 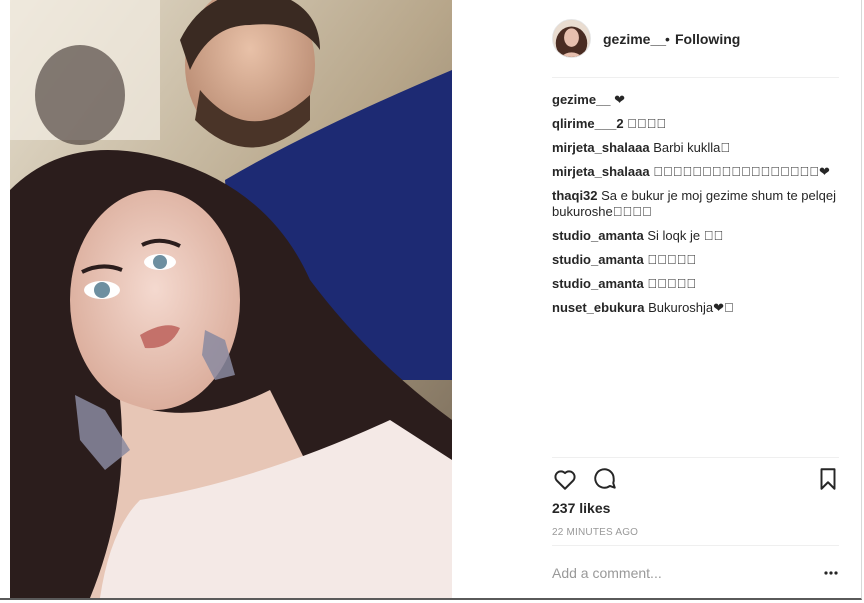 What do you see at coordinates (691, 307) in the screenshot?
I see `comment-text: Bukuroshja❤􀀀` at bounding box center [691, 307].